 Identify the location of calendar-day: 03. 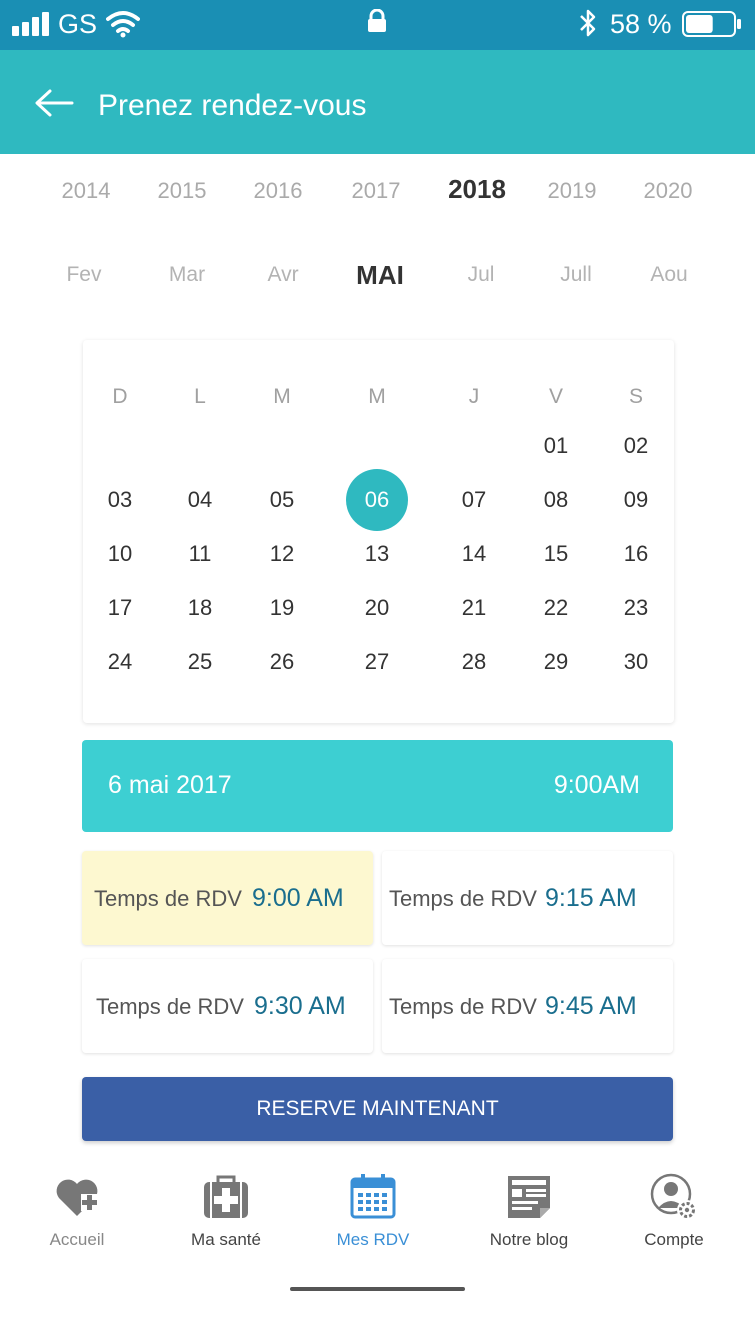
(120, 500).